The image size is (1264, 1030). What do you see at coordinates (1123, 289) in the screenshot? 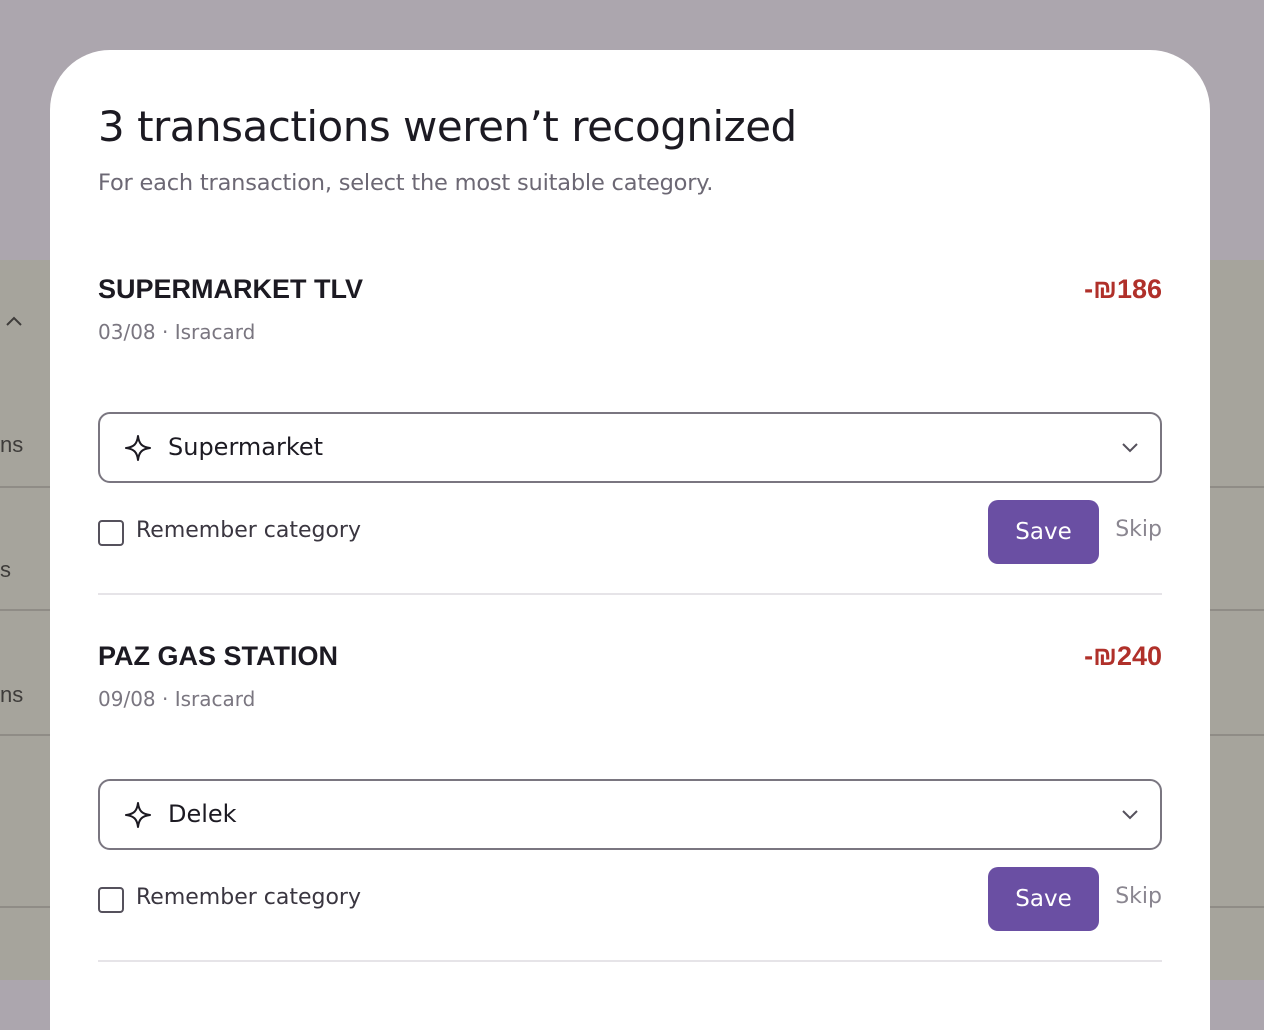
I see `transaction-amount: -₪186` at bounding box center [1123, 289].